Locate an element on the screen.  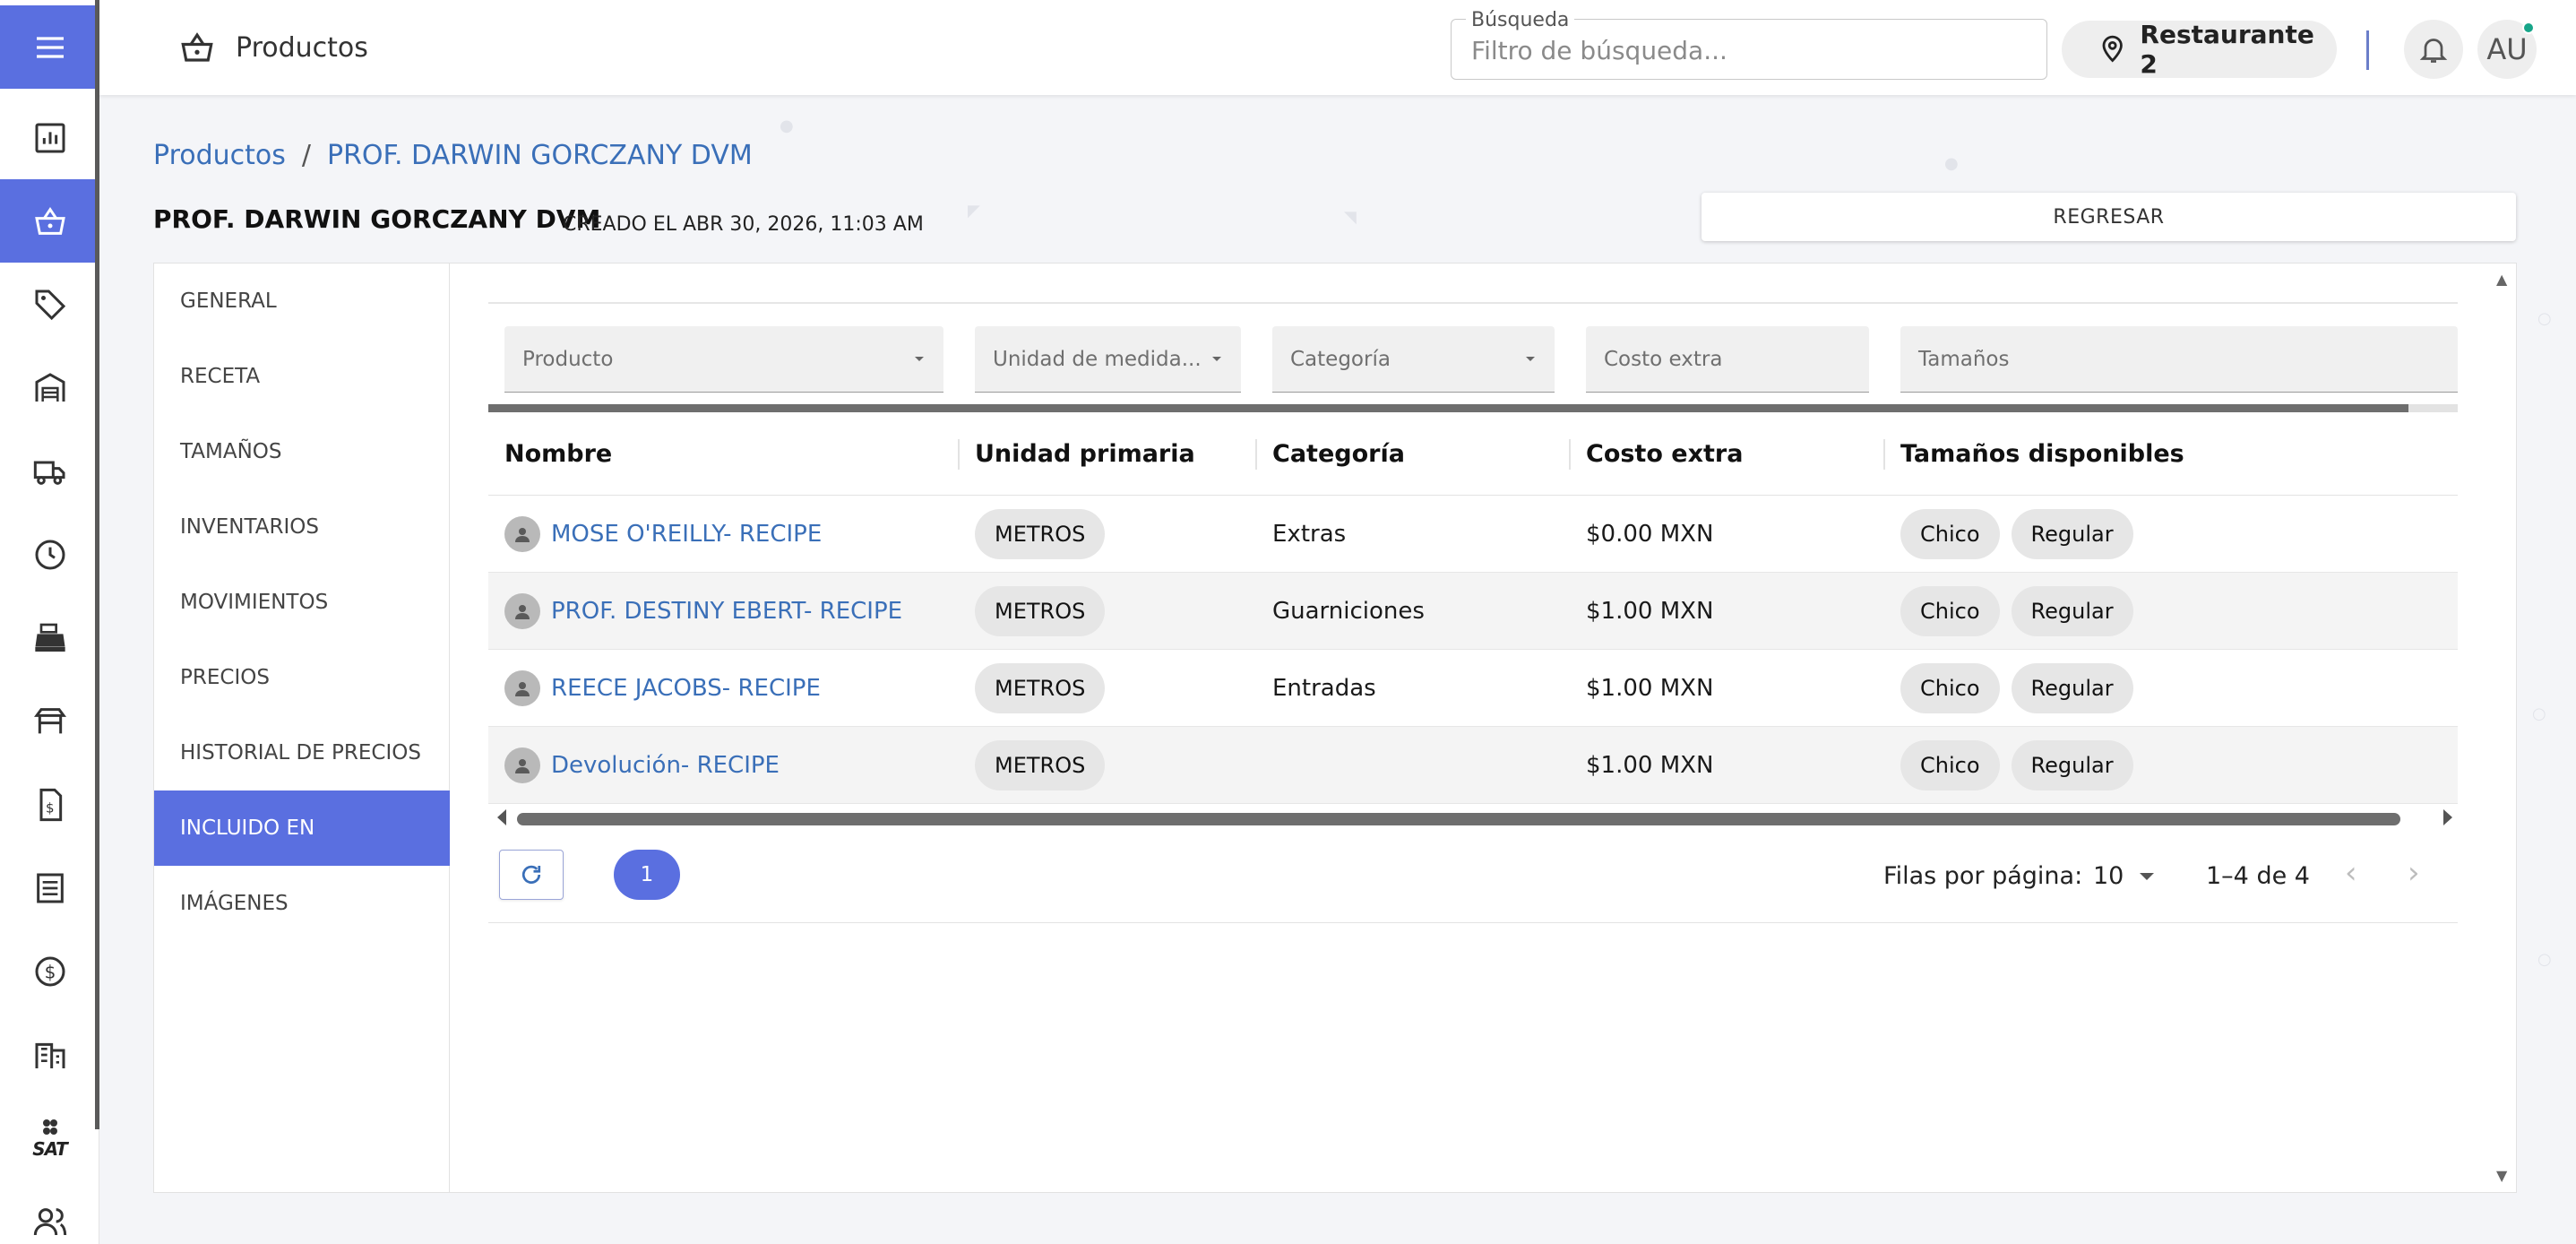
invoice-icon: $ is located at coordinates (49, 804).